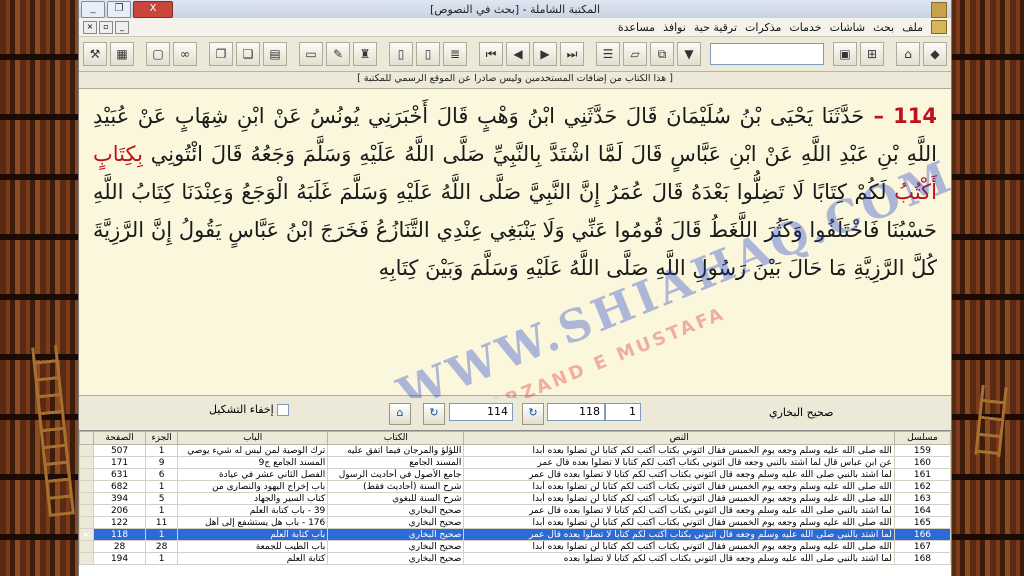 This screenshot has width=1024, height=576. Describe the element at coordinates (662, 54) in the screenshot. I see `book-open-icon: ⧉` at that location.